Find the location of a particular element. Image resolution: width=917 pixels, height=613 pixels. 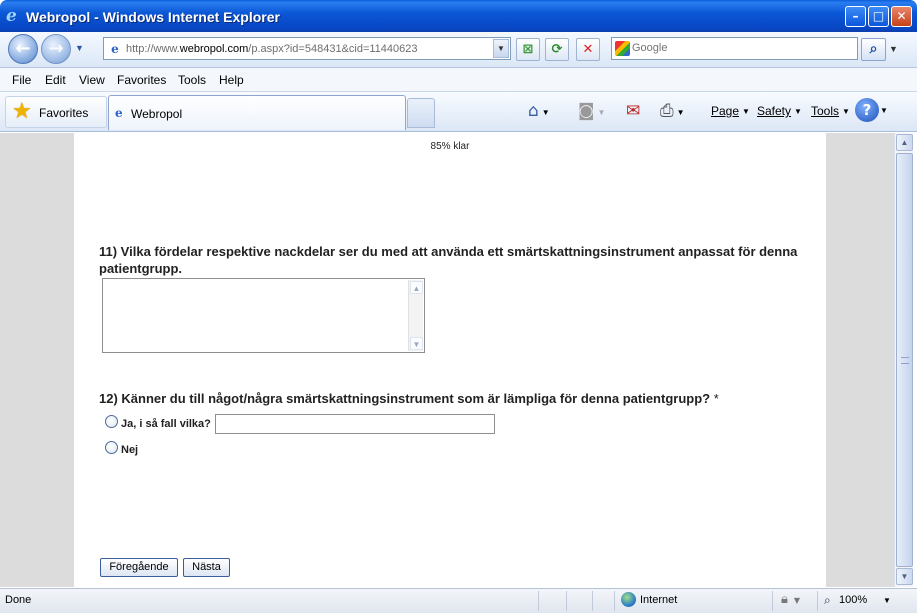

tools-menu-label: Tools is located at coordinates (825, 111).